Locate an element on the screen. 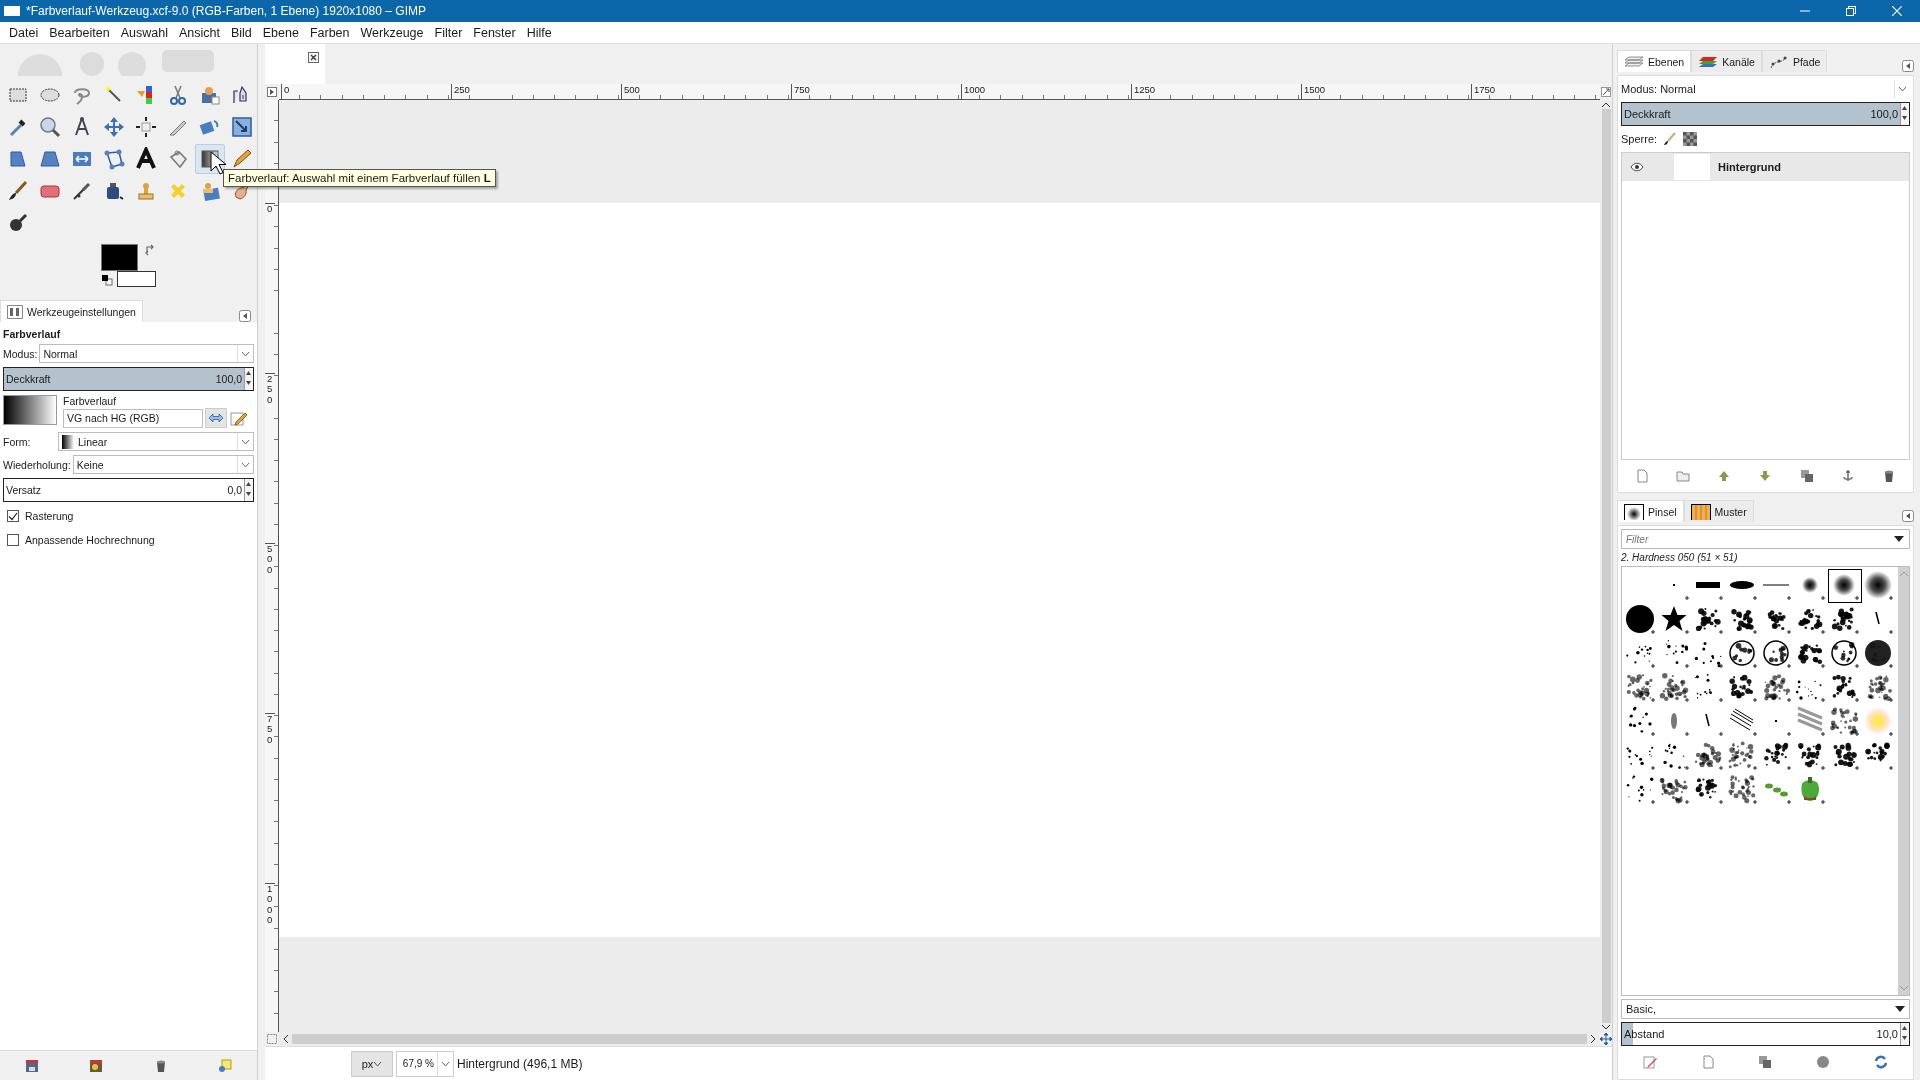 The image size is (1920, 1080). background-color-swatch is located at coordinates (136, 279).